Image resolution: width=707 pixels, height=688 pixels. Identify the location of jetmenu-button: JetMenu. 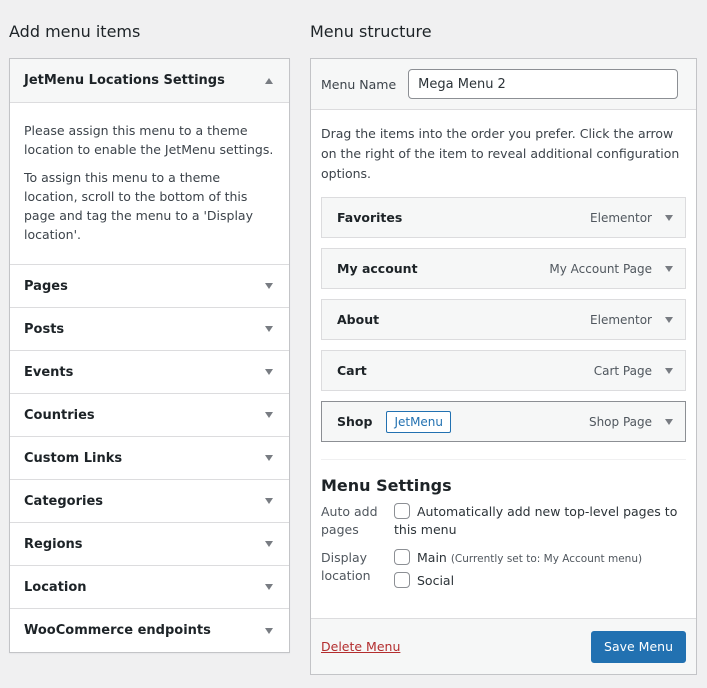
(419, 421).